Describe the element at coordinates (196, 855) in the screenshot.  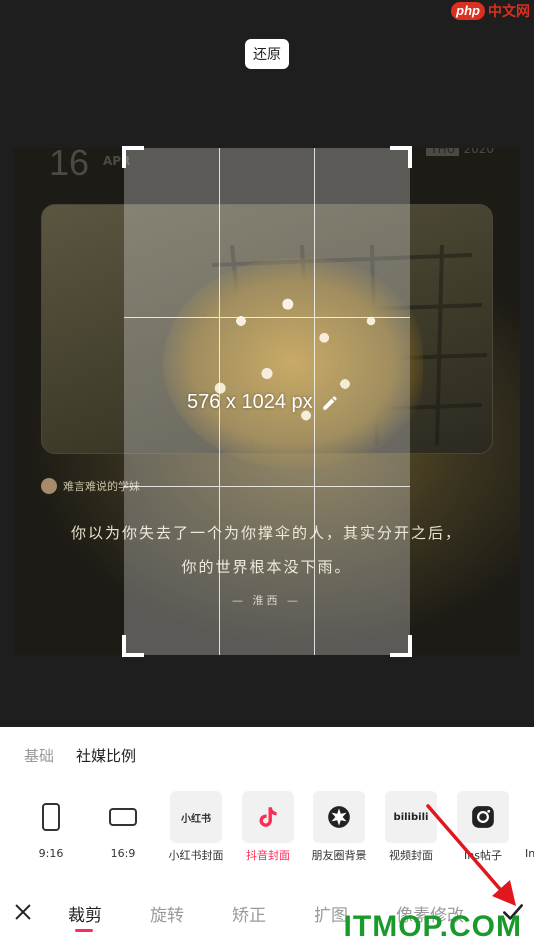
I see `preset-label: 小红书封面` at that location.